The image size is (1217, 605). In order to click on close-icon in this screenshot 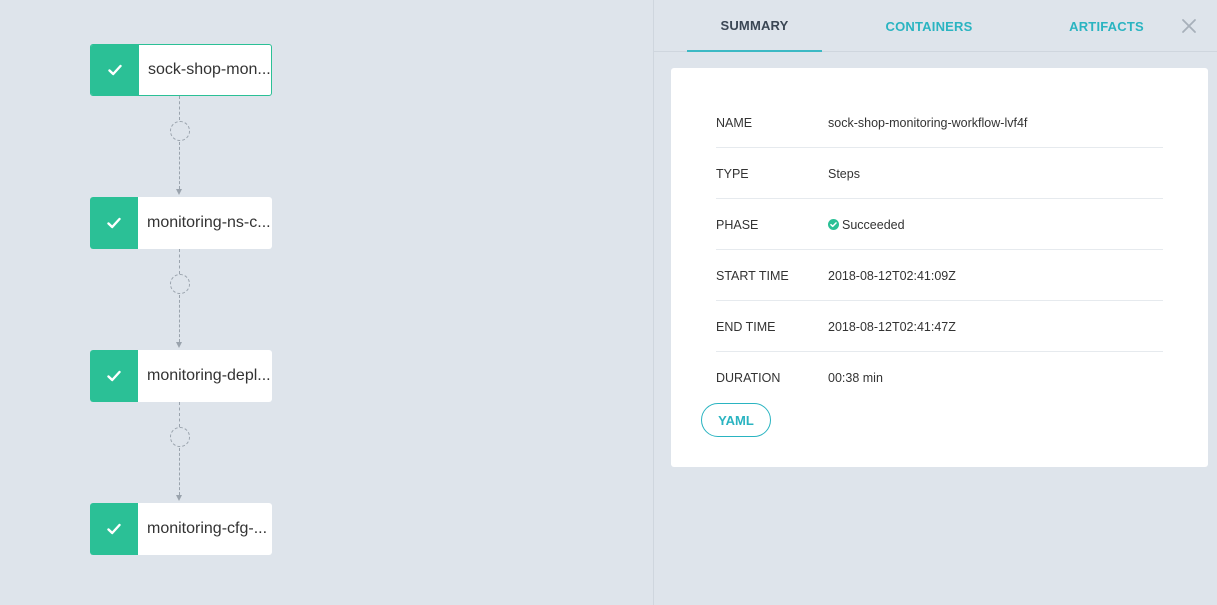, I will do `click(1189, 26)`.